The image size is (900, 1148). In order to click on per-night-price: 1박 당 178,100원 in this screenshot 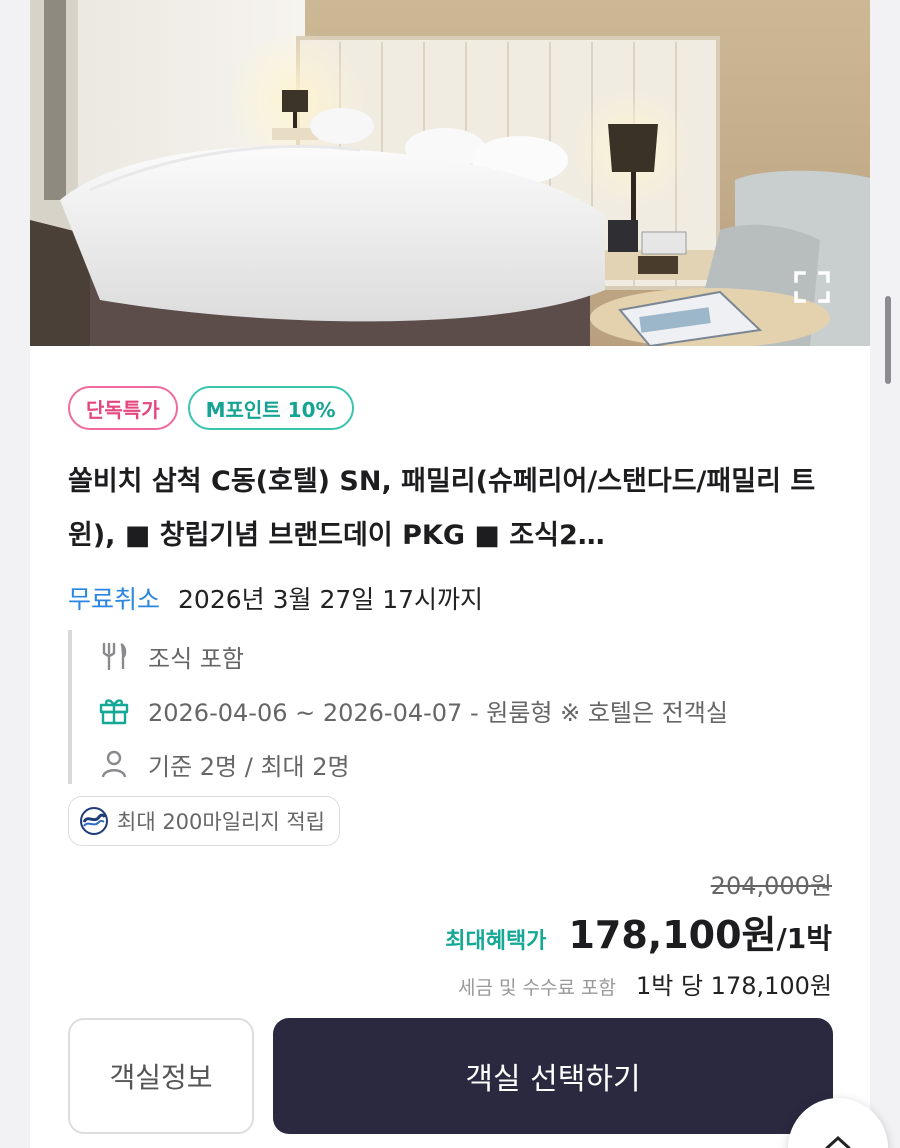, I will do `click(733, 986)`.